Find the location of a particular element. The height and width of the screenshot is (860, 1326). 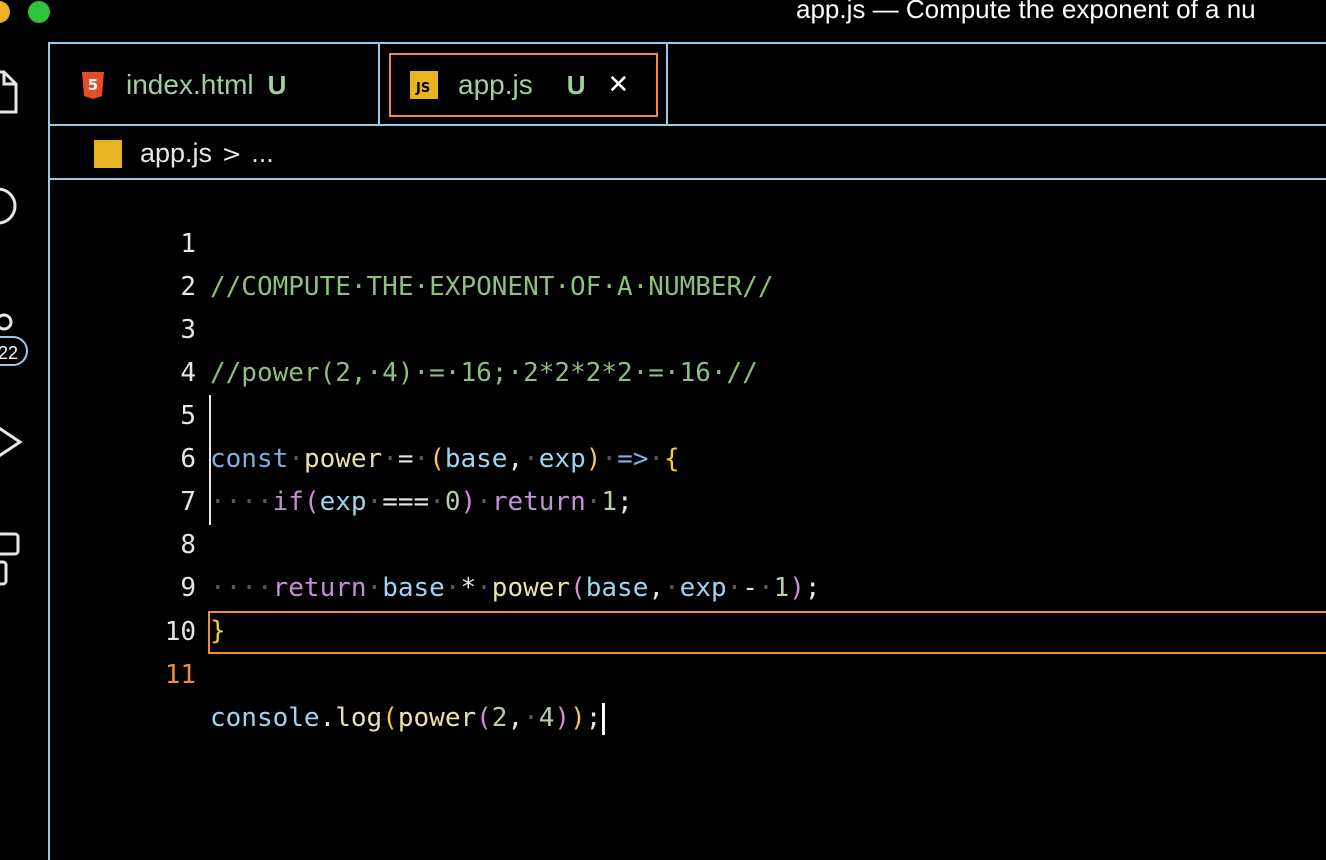

tab-app-js: JS app.js U ✕ is located at coordinates (524, 85).